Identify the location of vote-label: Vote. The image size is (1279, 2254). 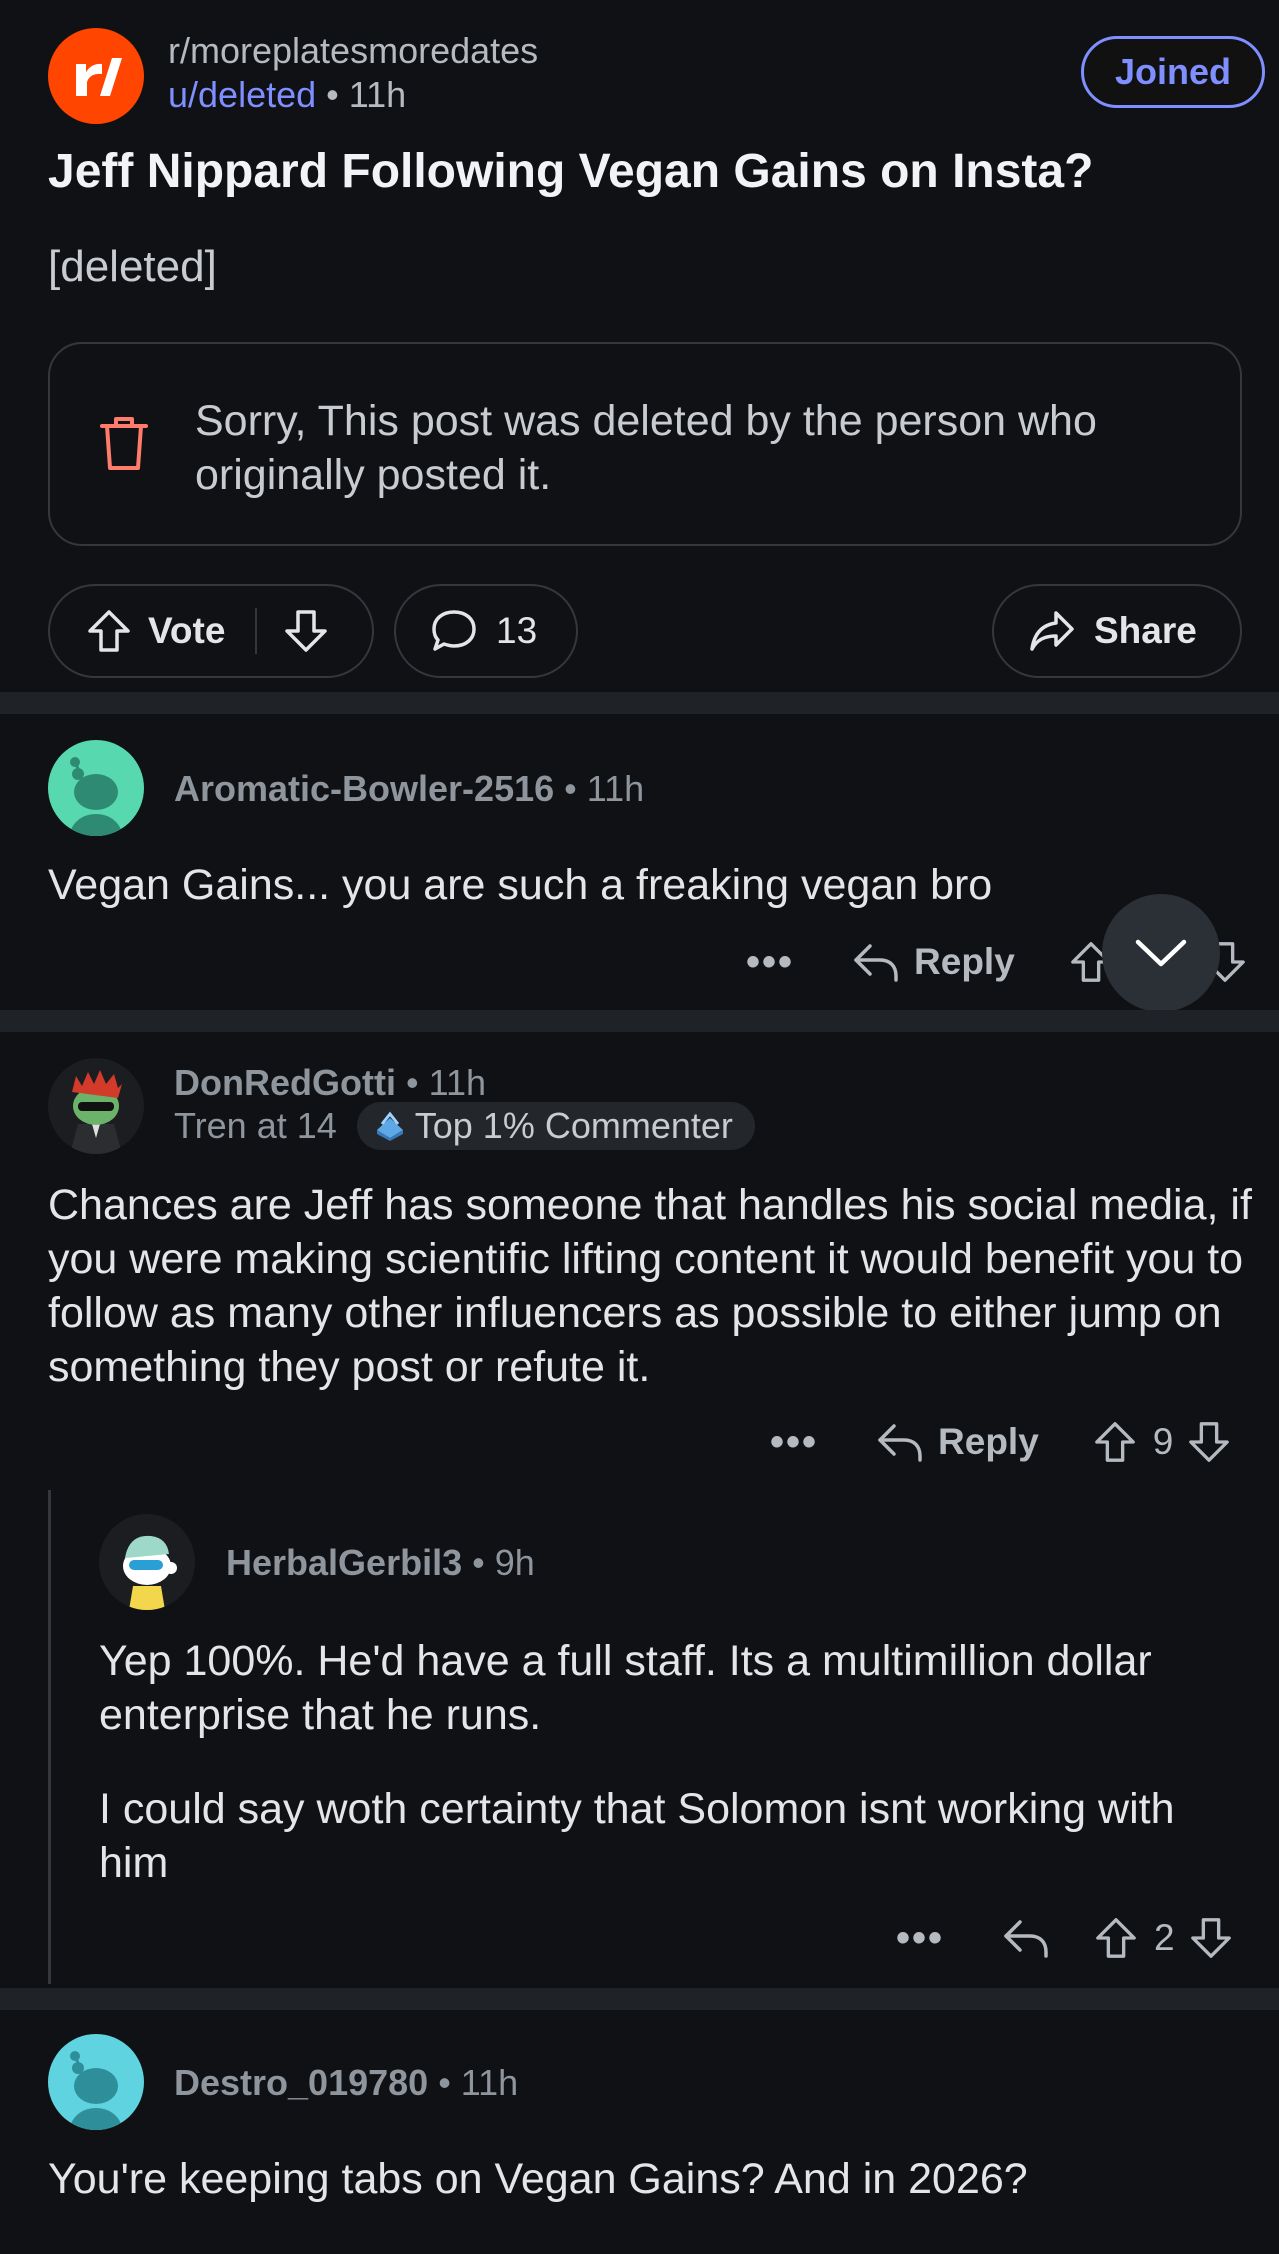
(187, 630).